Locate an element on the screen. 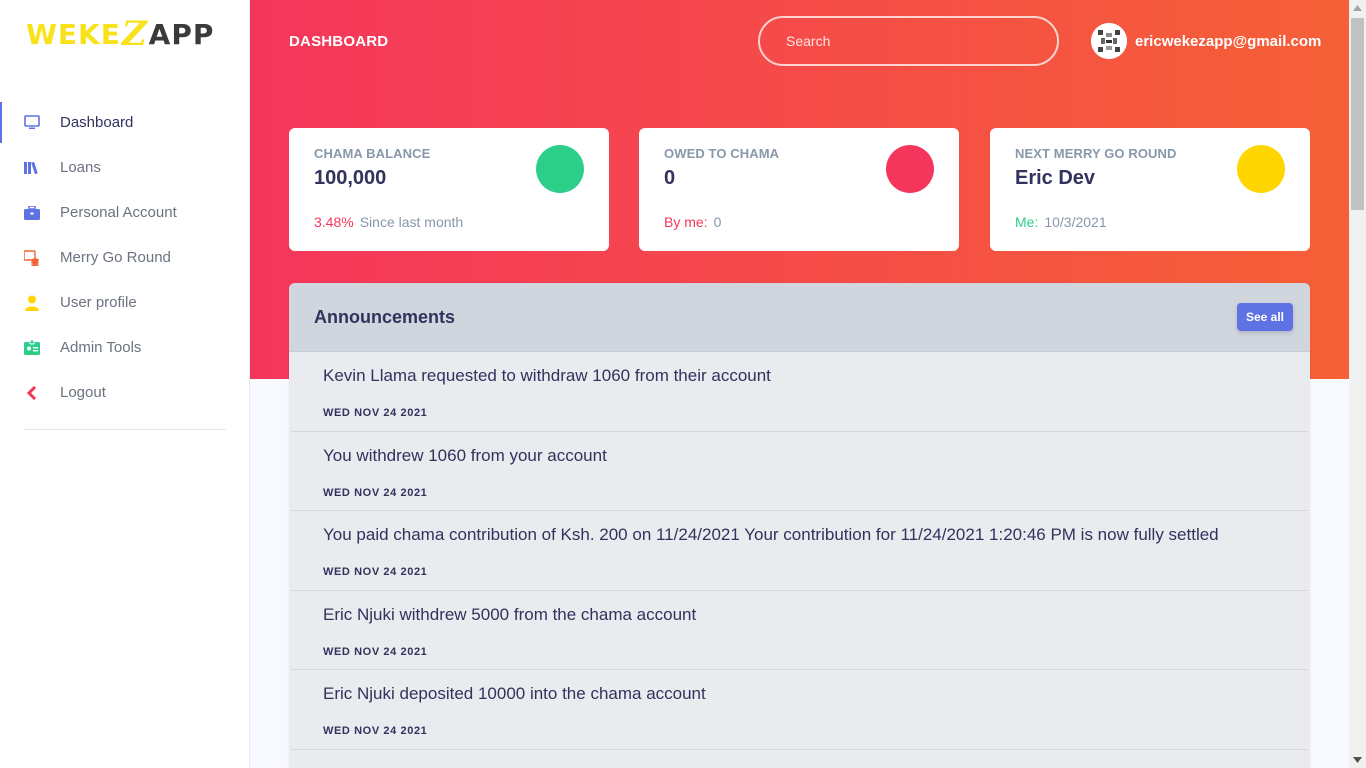 Image resolution: width=1366 pixels, height=768 pixels. sidebar-item-admin-tools: Admin Tools is located at coordinates (125, 347).